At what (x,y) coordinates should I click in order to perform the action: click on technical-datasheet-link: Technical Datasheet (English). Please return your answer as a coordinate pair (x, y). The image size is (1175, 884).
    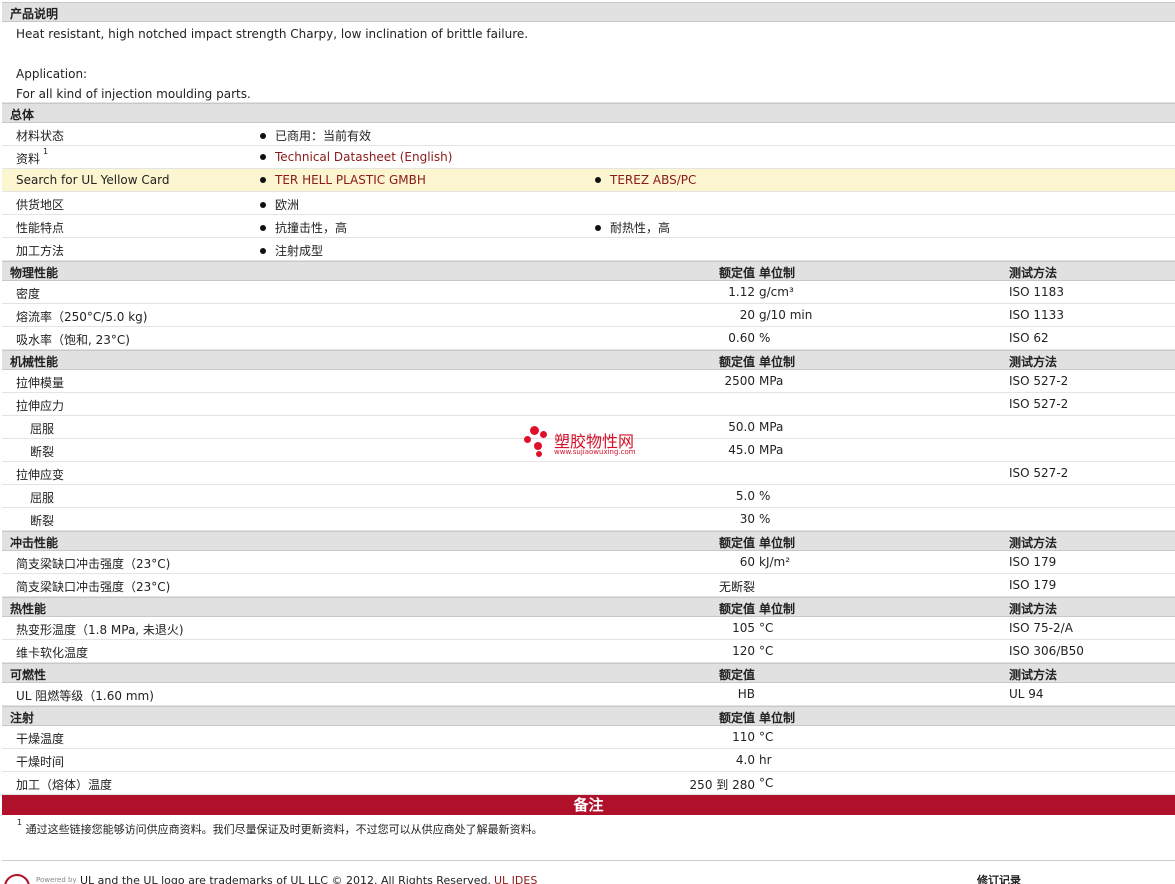
    Looking at the image, I should click on (363, 157).